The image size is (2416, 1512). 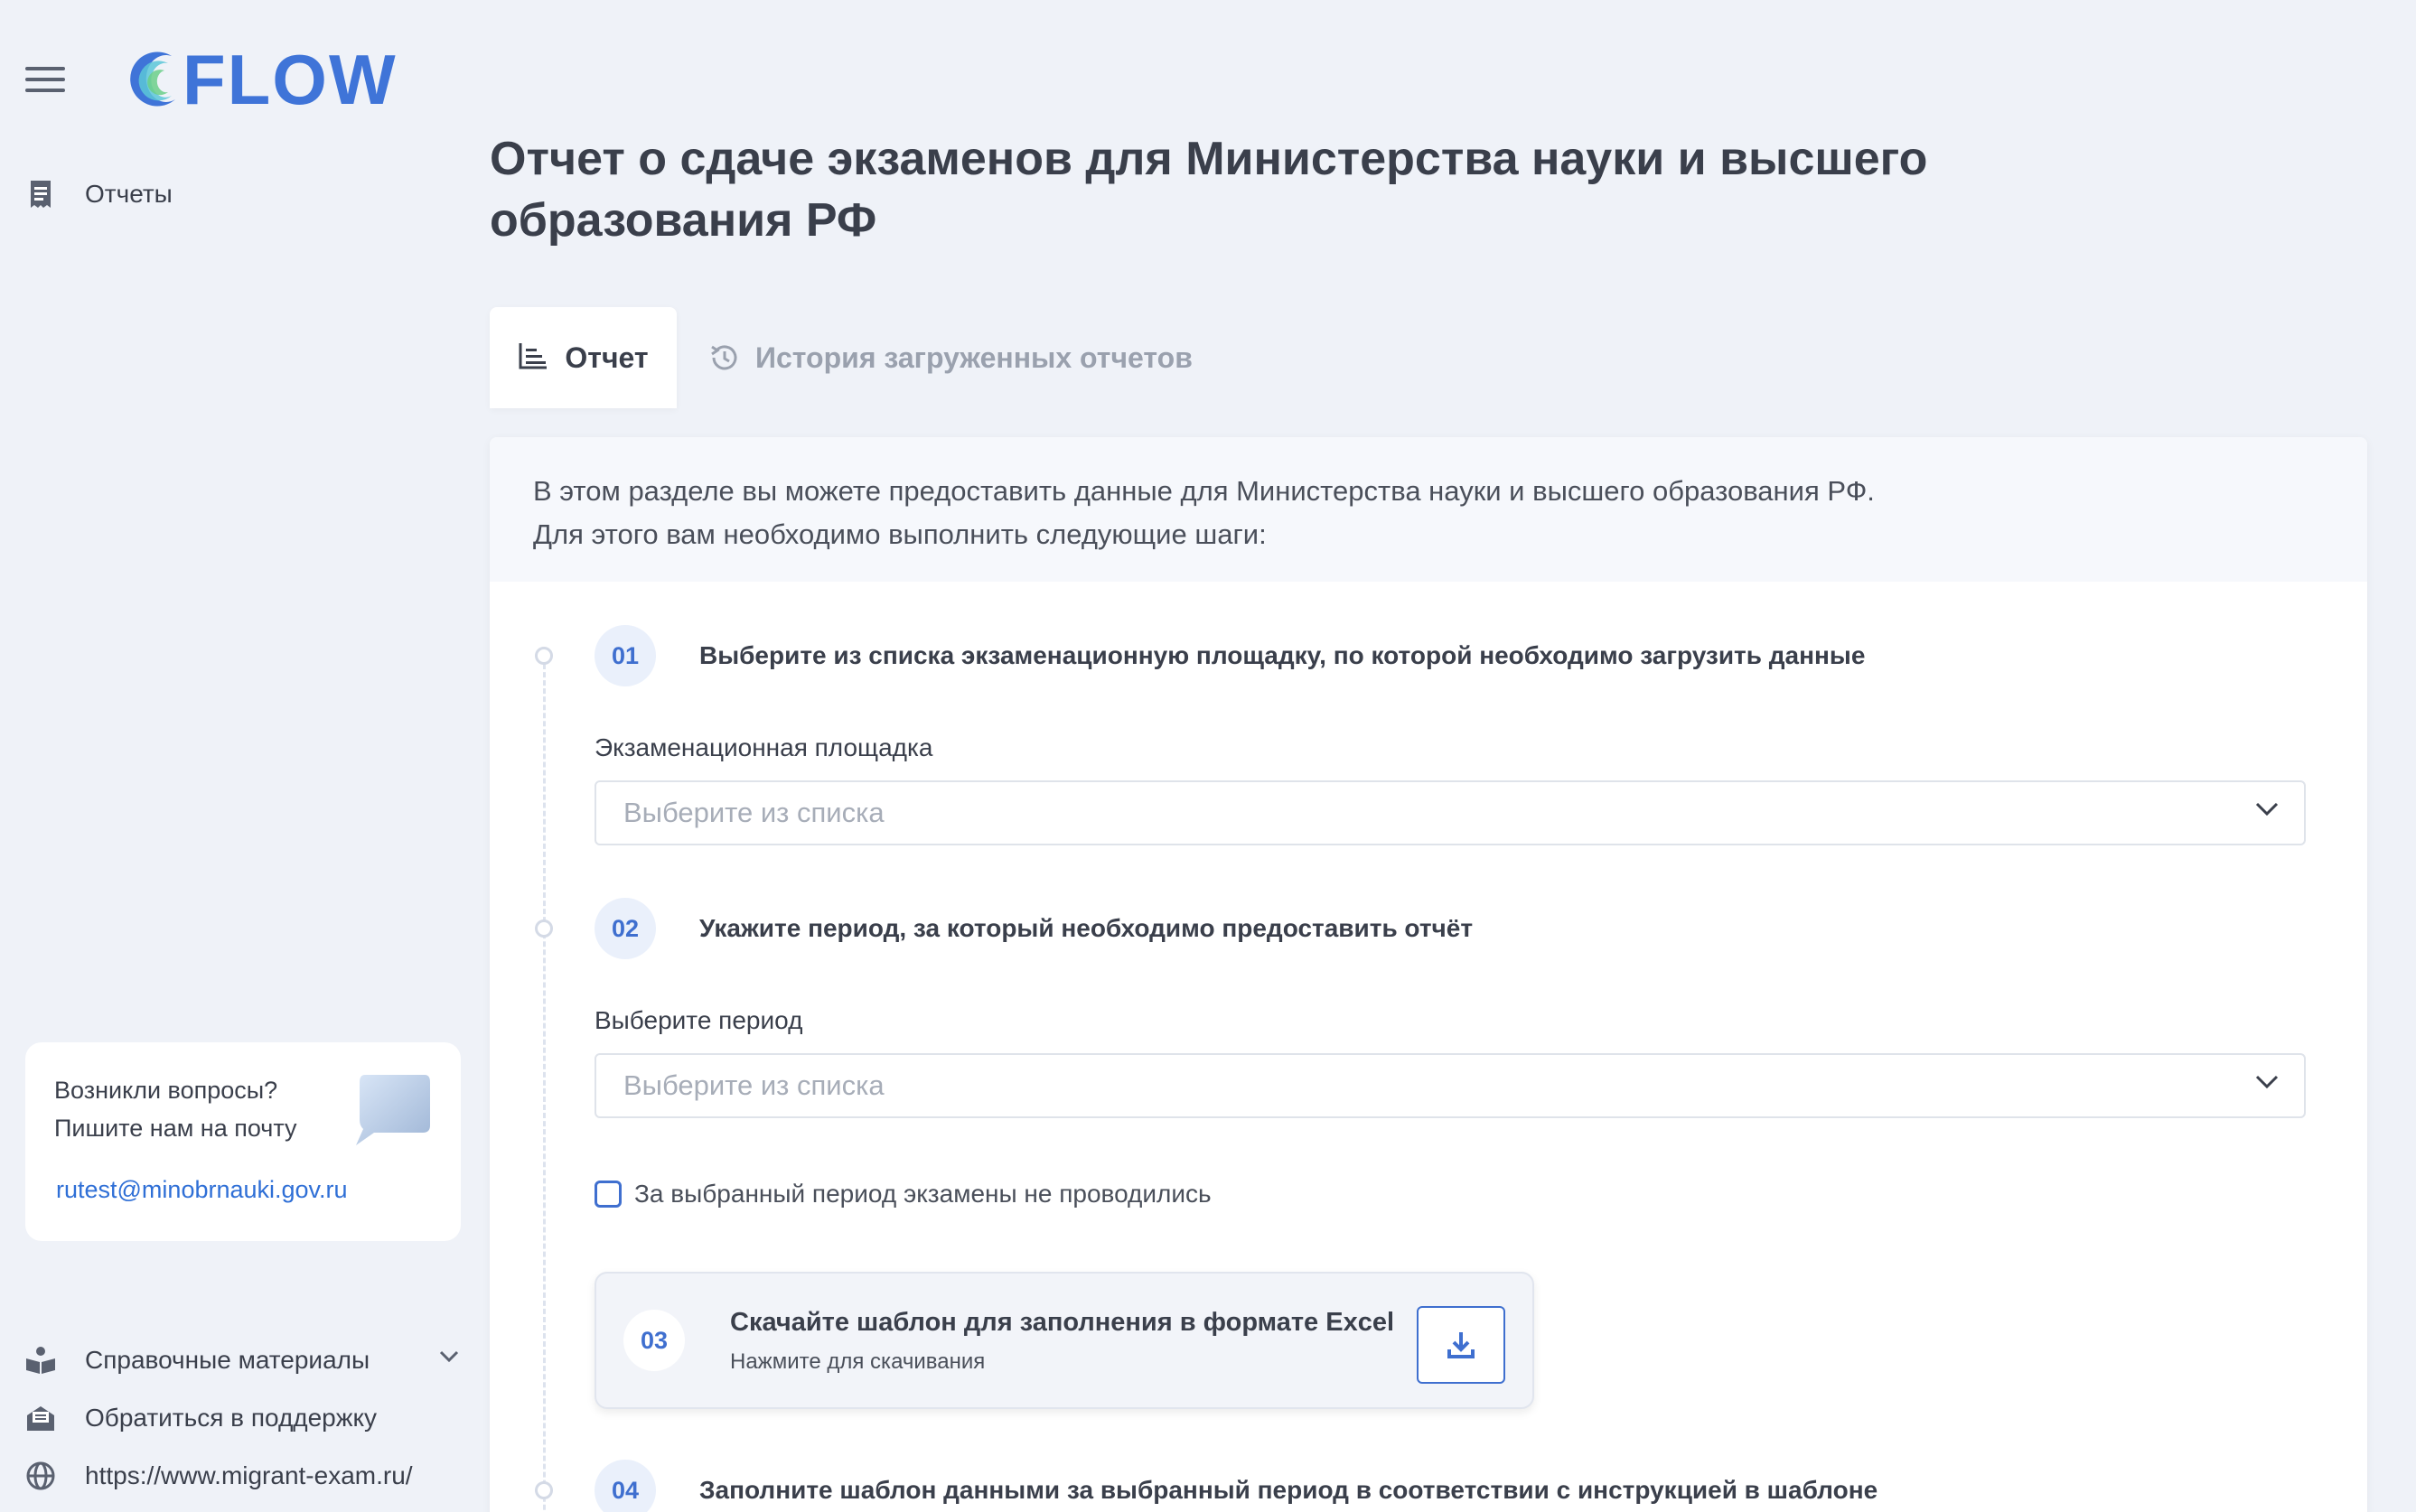 I want to click on tab-label: История загруженных отчетов, so click(x=974, y=357).